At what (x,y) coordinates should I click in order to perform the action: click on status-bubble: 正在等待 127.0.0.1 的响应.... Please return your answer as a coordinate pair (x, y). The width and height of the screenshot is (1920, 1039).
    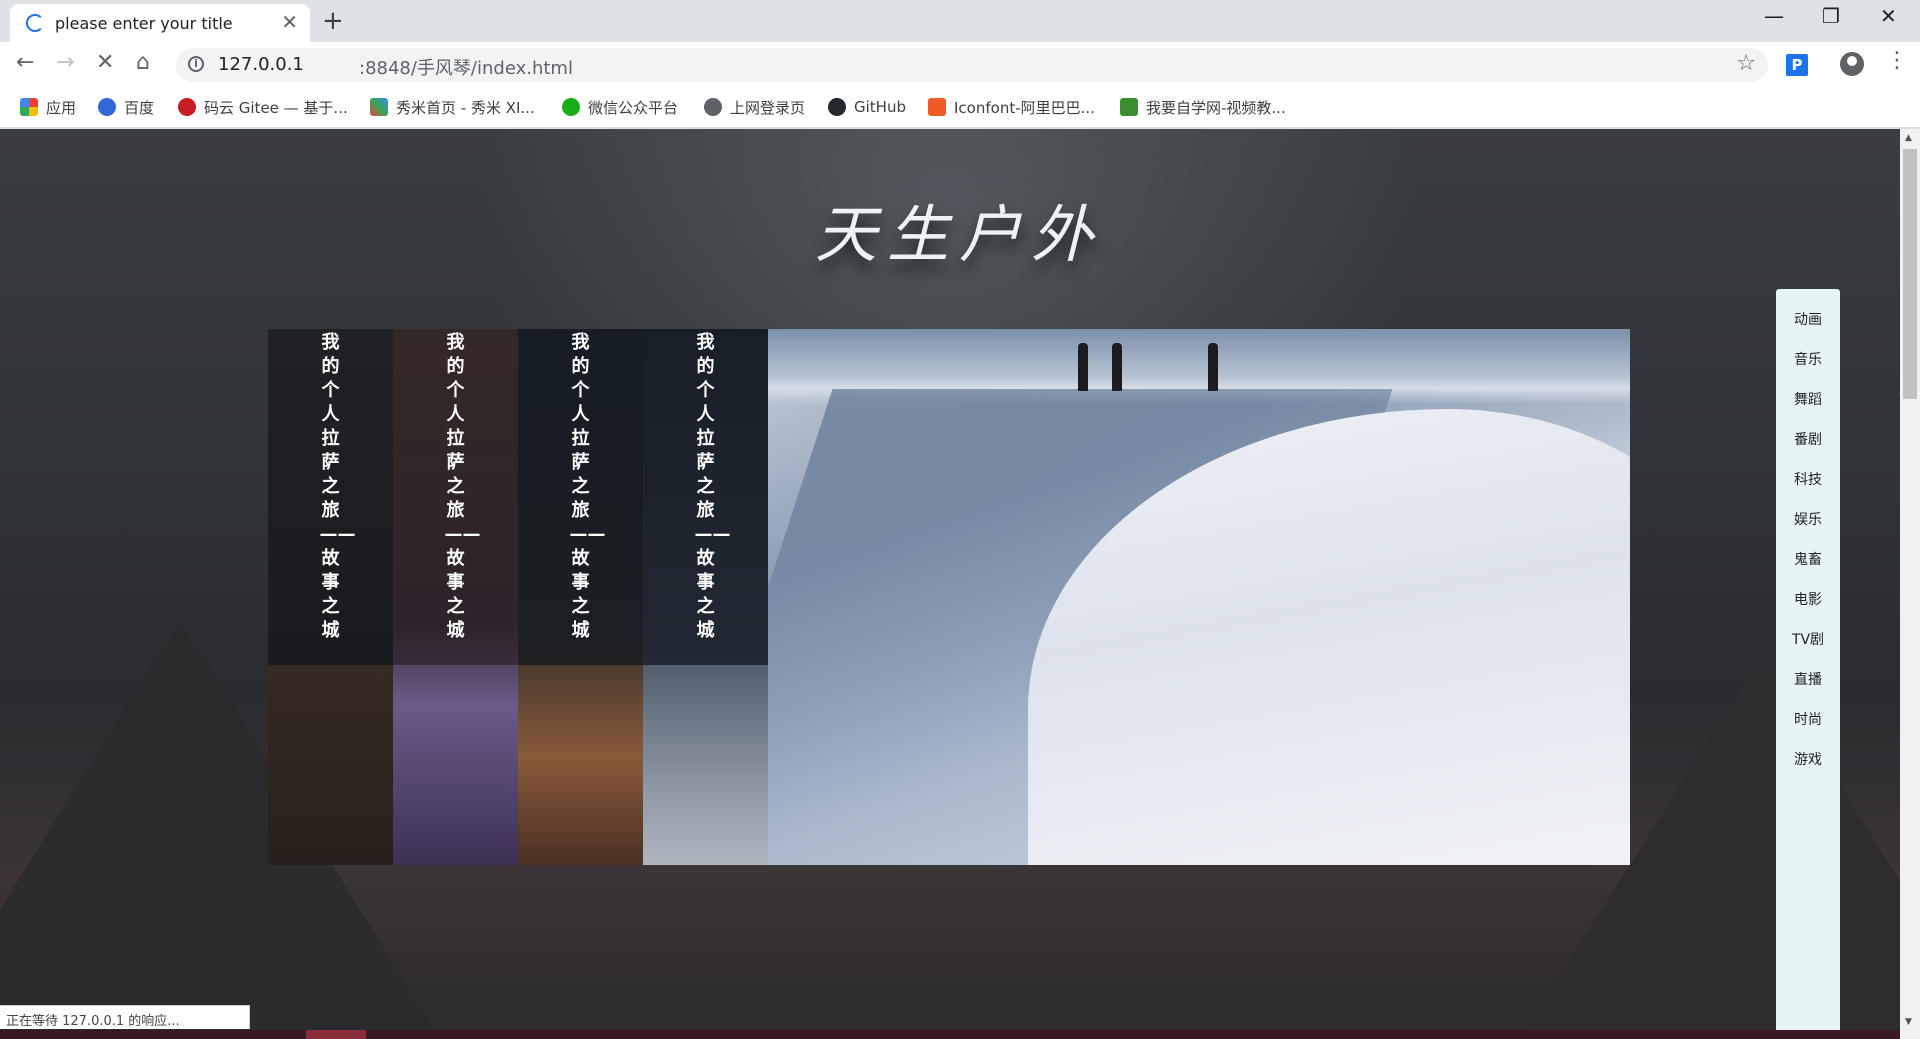
    Looking at the image, I should click on (125, 1017).